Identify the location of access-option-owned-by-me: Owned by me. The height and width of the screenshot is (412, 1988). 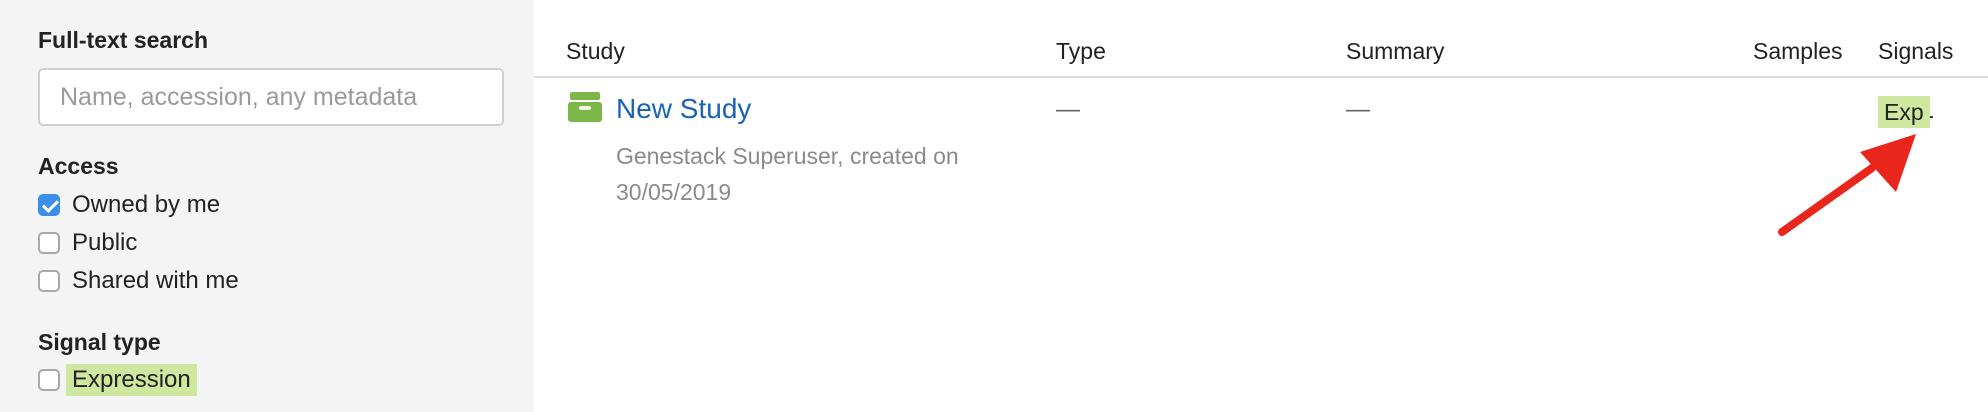
(129, 205).